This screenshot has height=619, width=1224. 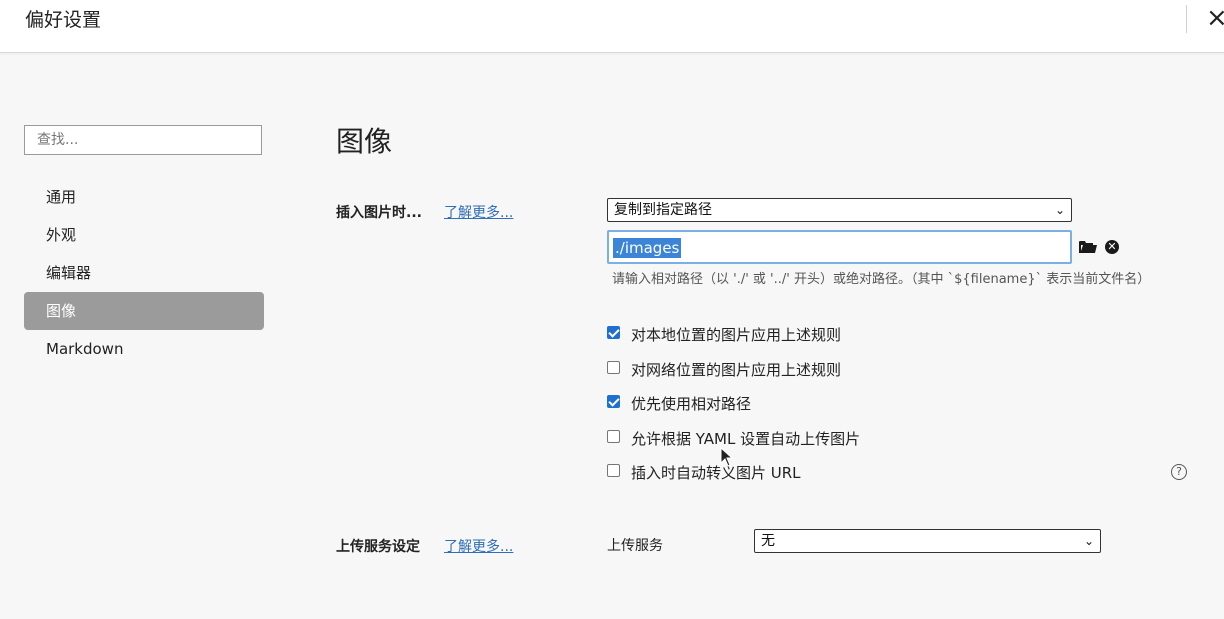 What do you see at coordinates (716, 473) in the screenshot?
I see `option-label: 插入时自动转义图片 URL` at bounding box center [716, 473].